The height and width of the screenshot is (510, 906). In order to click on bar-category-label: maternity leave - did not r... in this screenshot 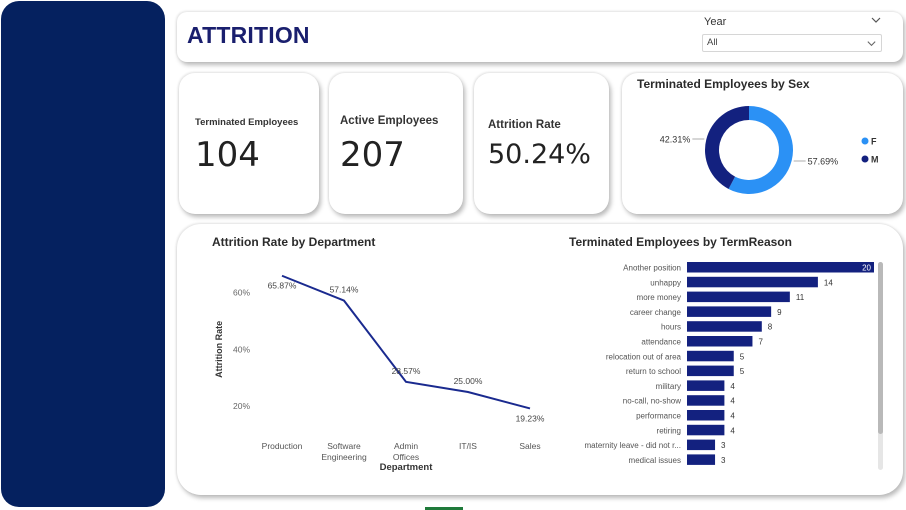, I will do `click(633, 445)`.